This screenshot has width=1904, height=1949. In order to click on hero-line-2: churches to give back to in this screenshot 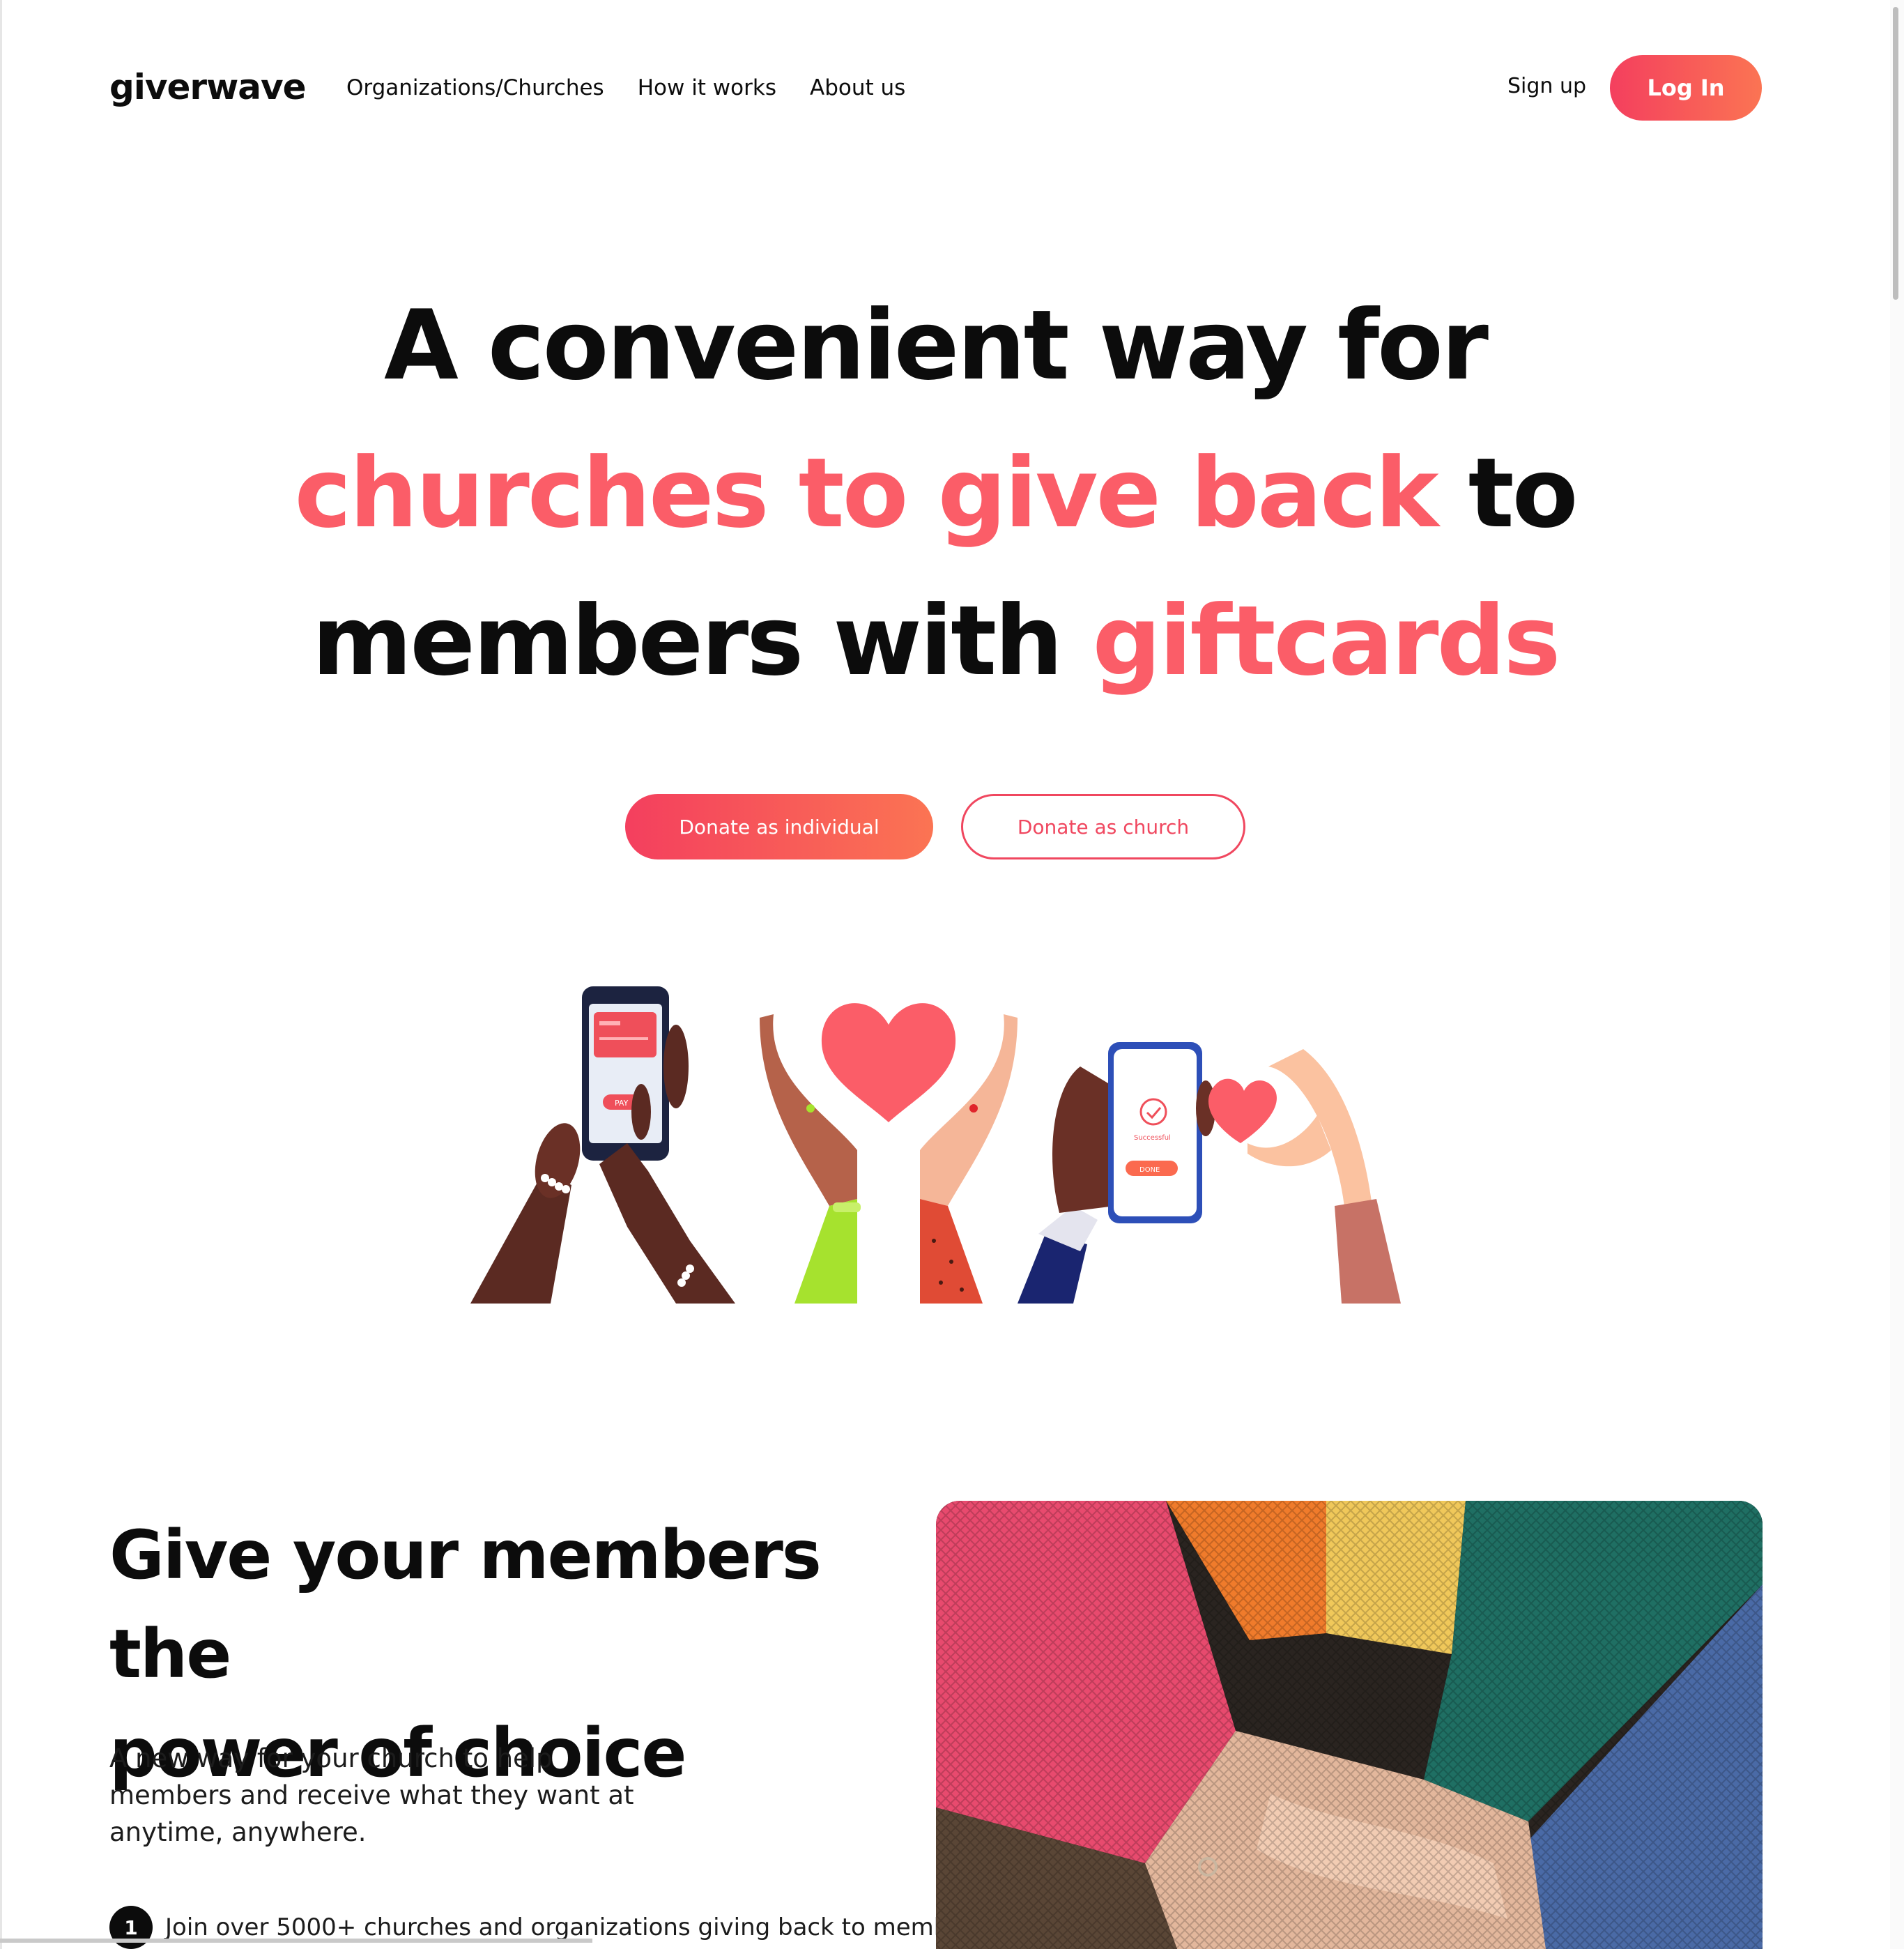, I will do `click(936, 493)`.